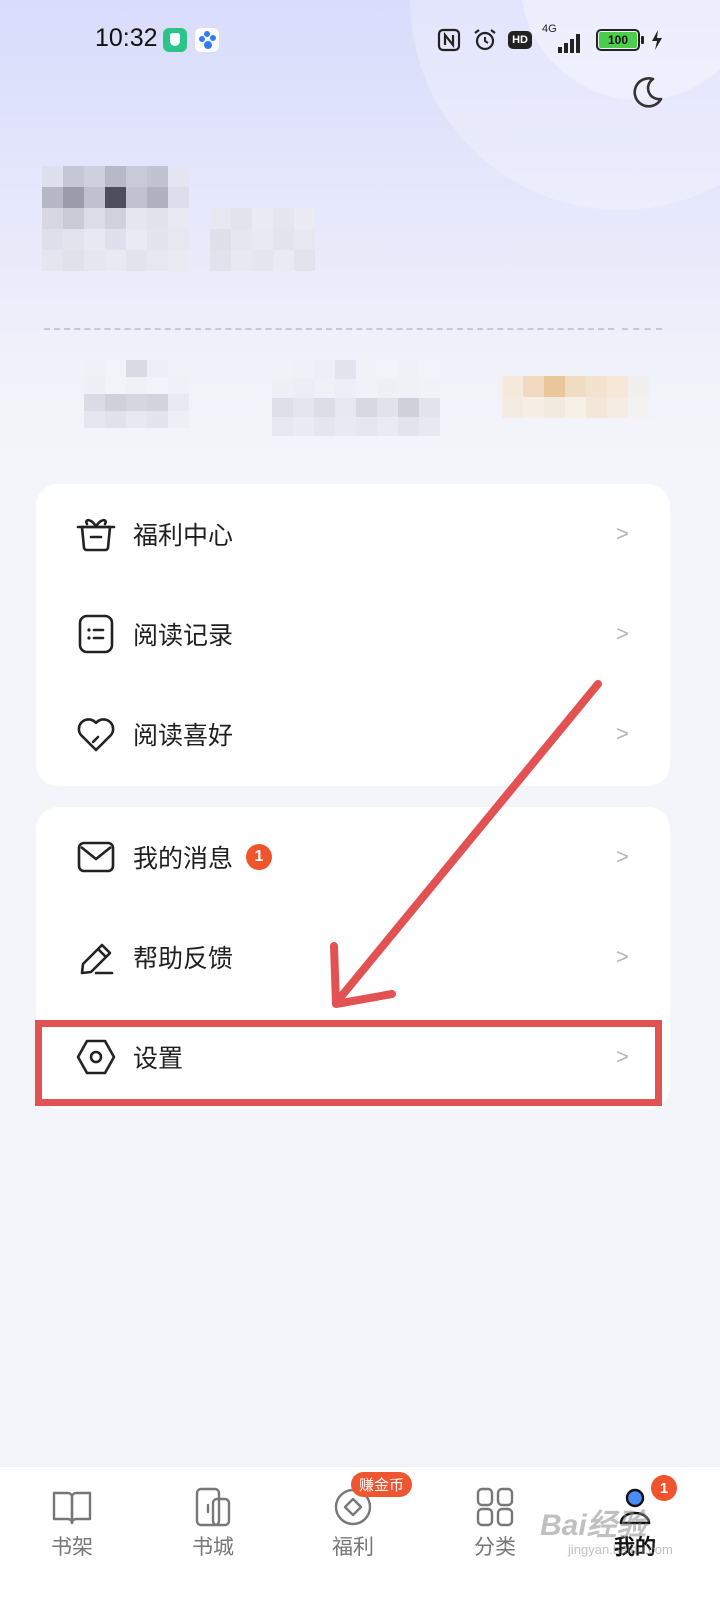 Image resolution: width=720 pixels, height=1600 pixels. I want to click on unread-badge: 1, so click(259, 857).